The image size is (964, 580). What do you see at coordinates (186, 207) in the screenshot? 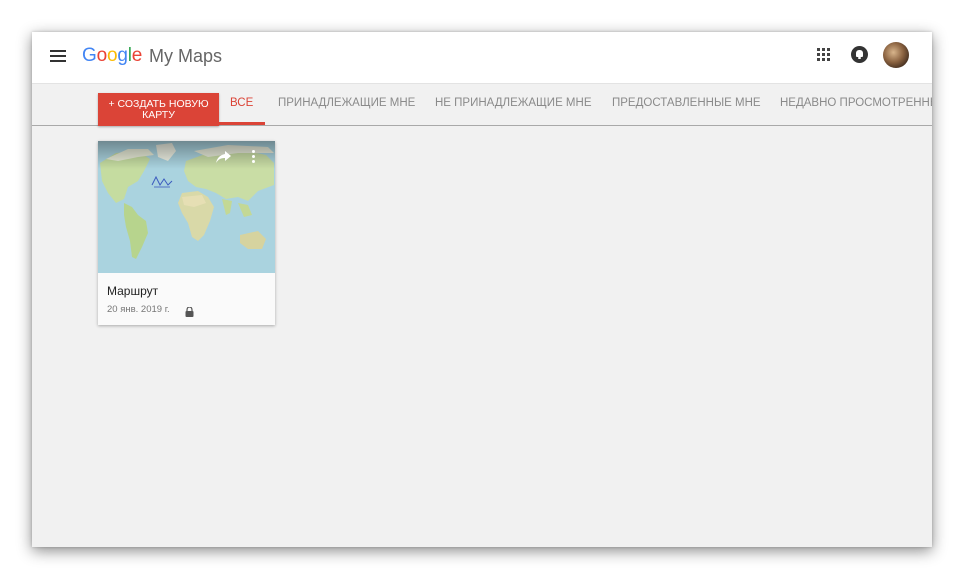
I see `map-thumbnail` at bounding box center [186, 207].